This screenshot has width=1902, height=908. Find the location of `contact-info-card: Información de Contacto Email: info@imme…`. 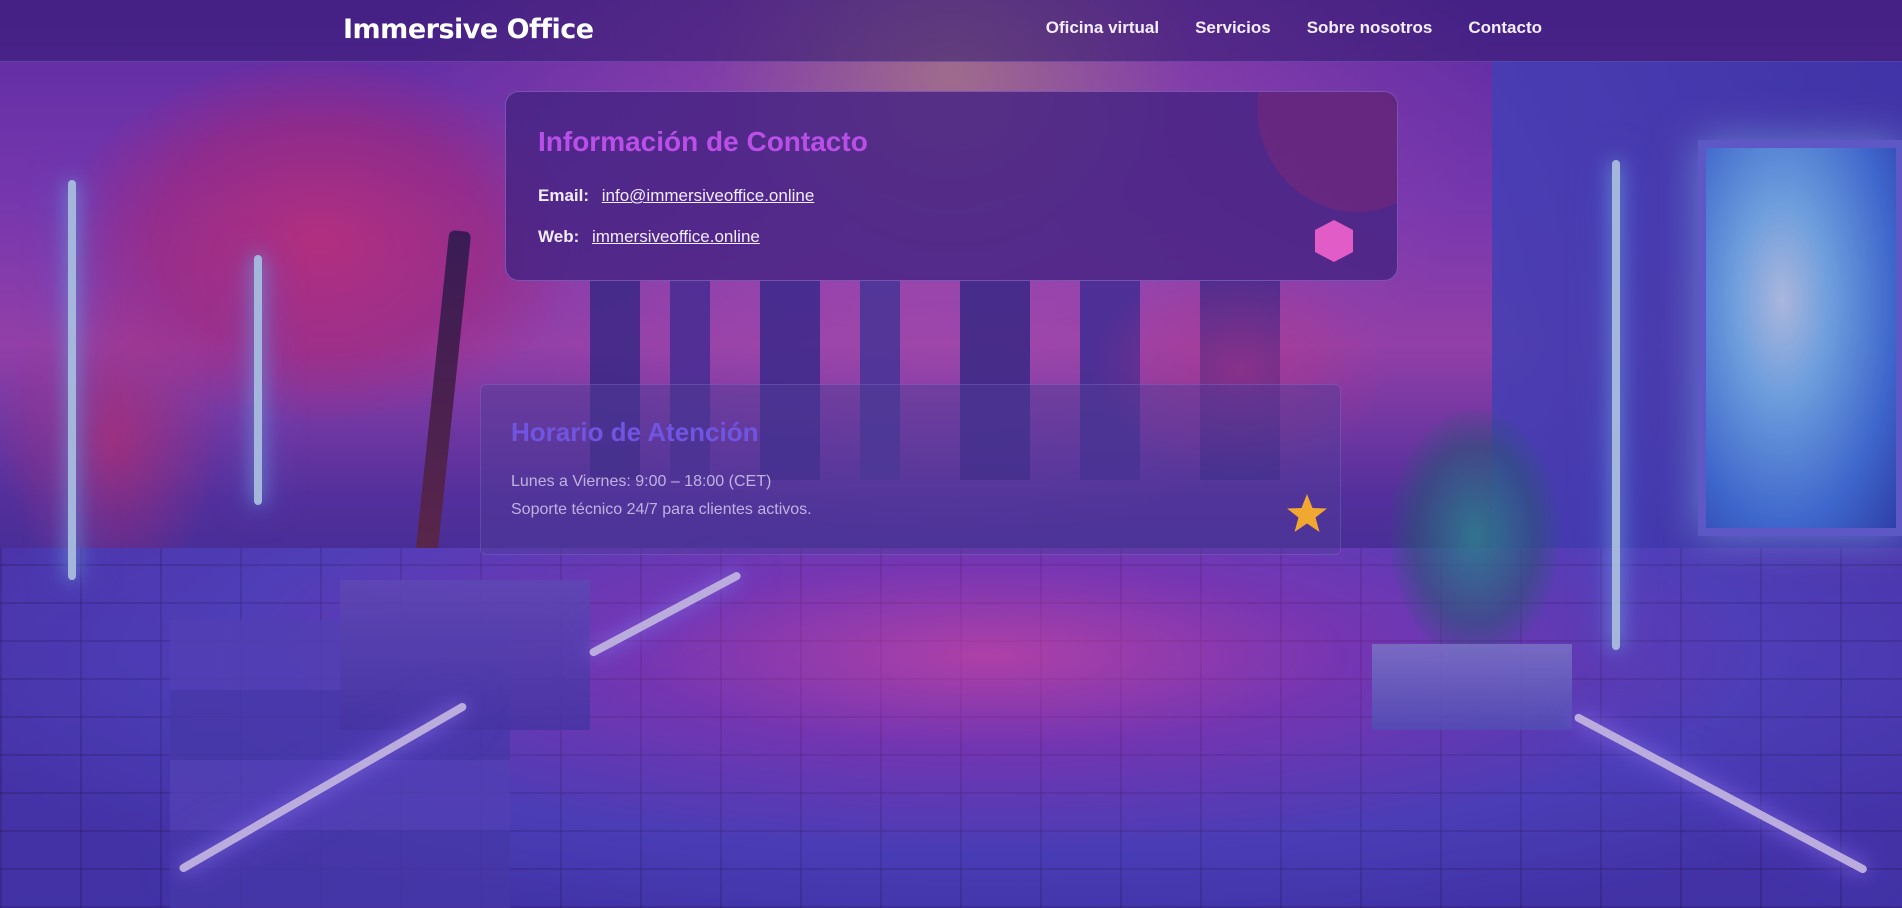

contact-info-card: Información de Contacto Email: info@imme… is located at coordinates (951, 186).